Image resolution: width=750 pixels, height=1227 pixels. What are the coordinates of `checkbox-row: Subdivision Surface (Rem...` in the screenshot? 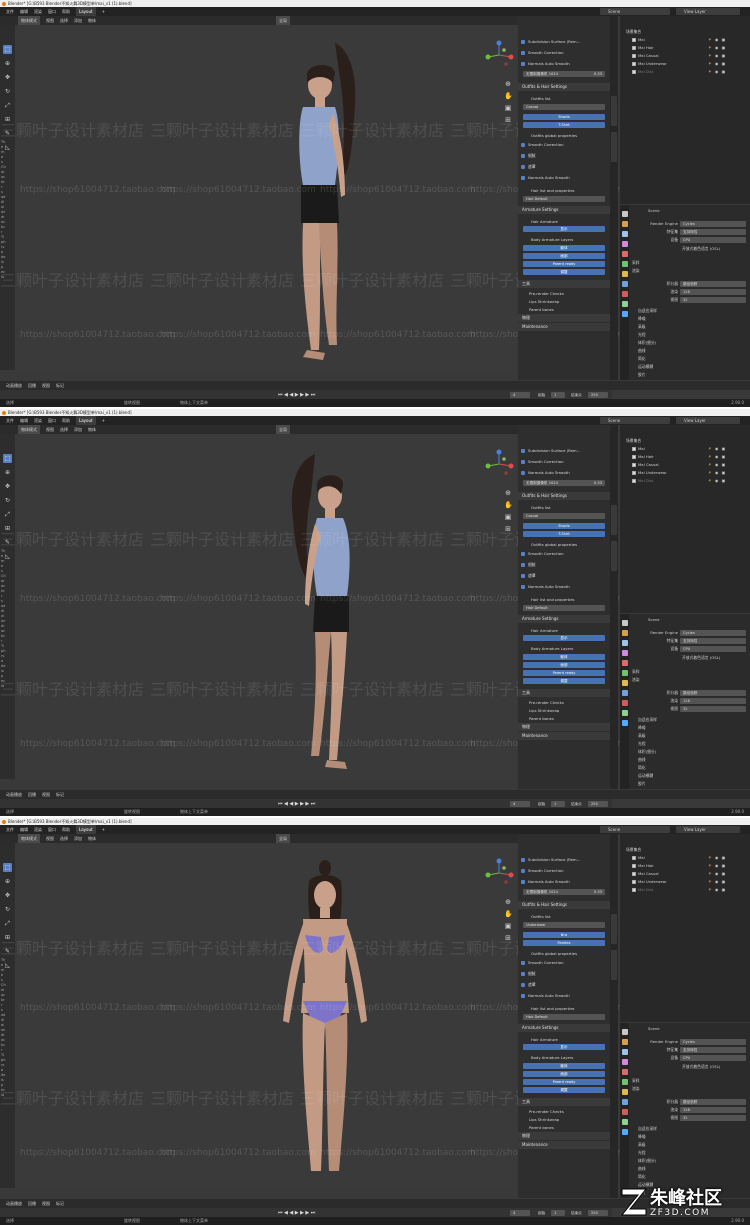 It's located at (564, 450).